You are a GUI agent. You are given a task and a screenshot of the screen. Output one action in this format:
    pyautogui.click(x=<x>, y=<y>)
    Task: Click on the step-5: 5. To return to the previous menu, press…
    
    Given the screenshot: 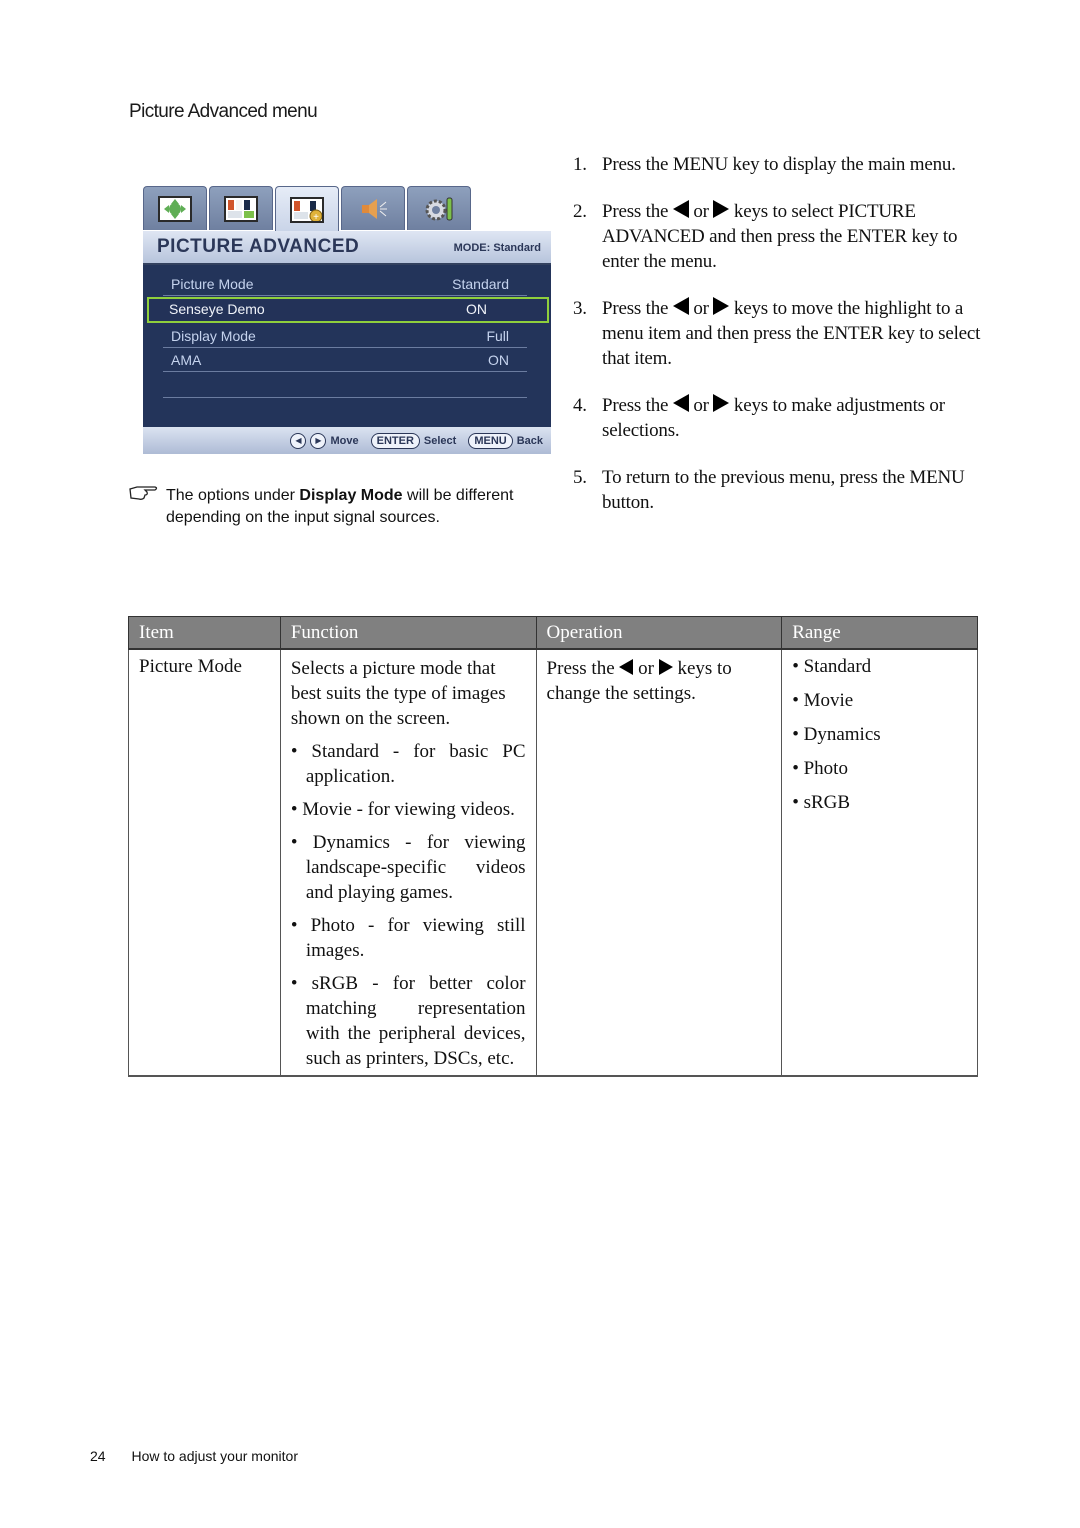 What is the action you would take?
    pyautogui.click(x=778, y=490)
    